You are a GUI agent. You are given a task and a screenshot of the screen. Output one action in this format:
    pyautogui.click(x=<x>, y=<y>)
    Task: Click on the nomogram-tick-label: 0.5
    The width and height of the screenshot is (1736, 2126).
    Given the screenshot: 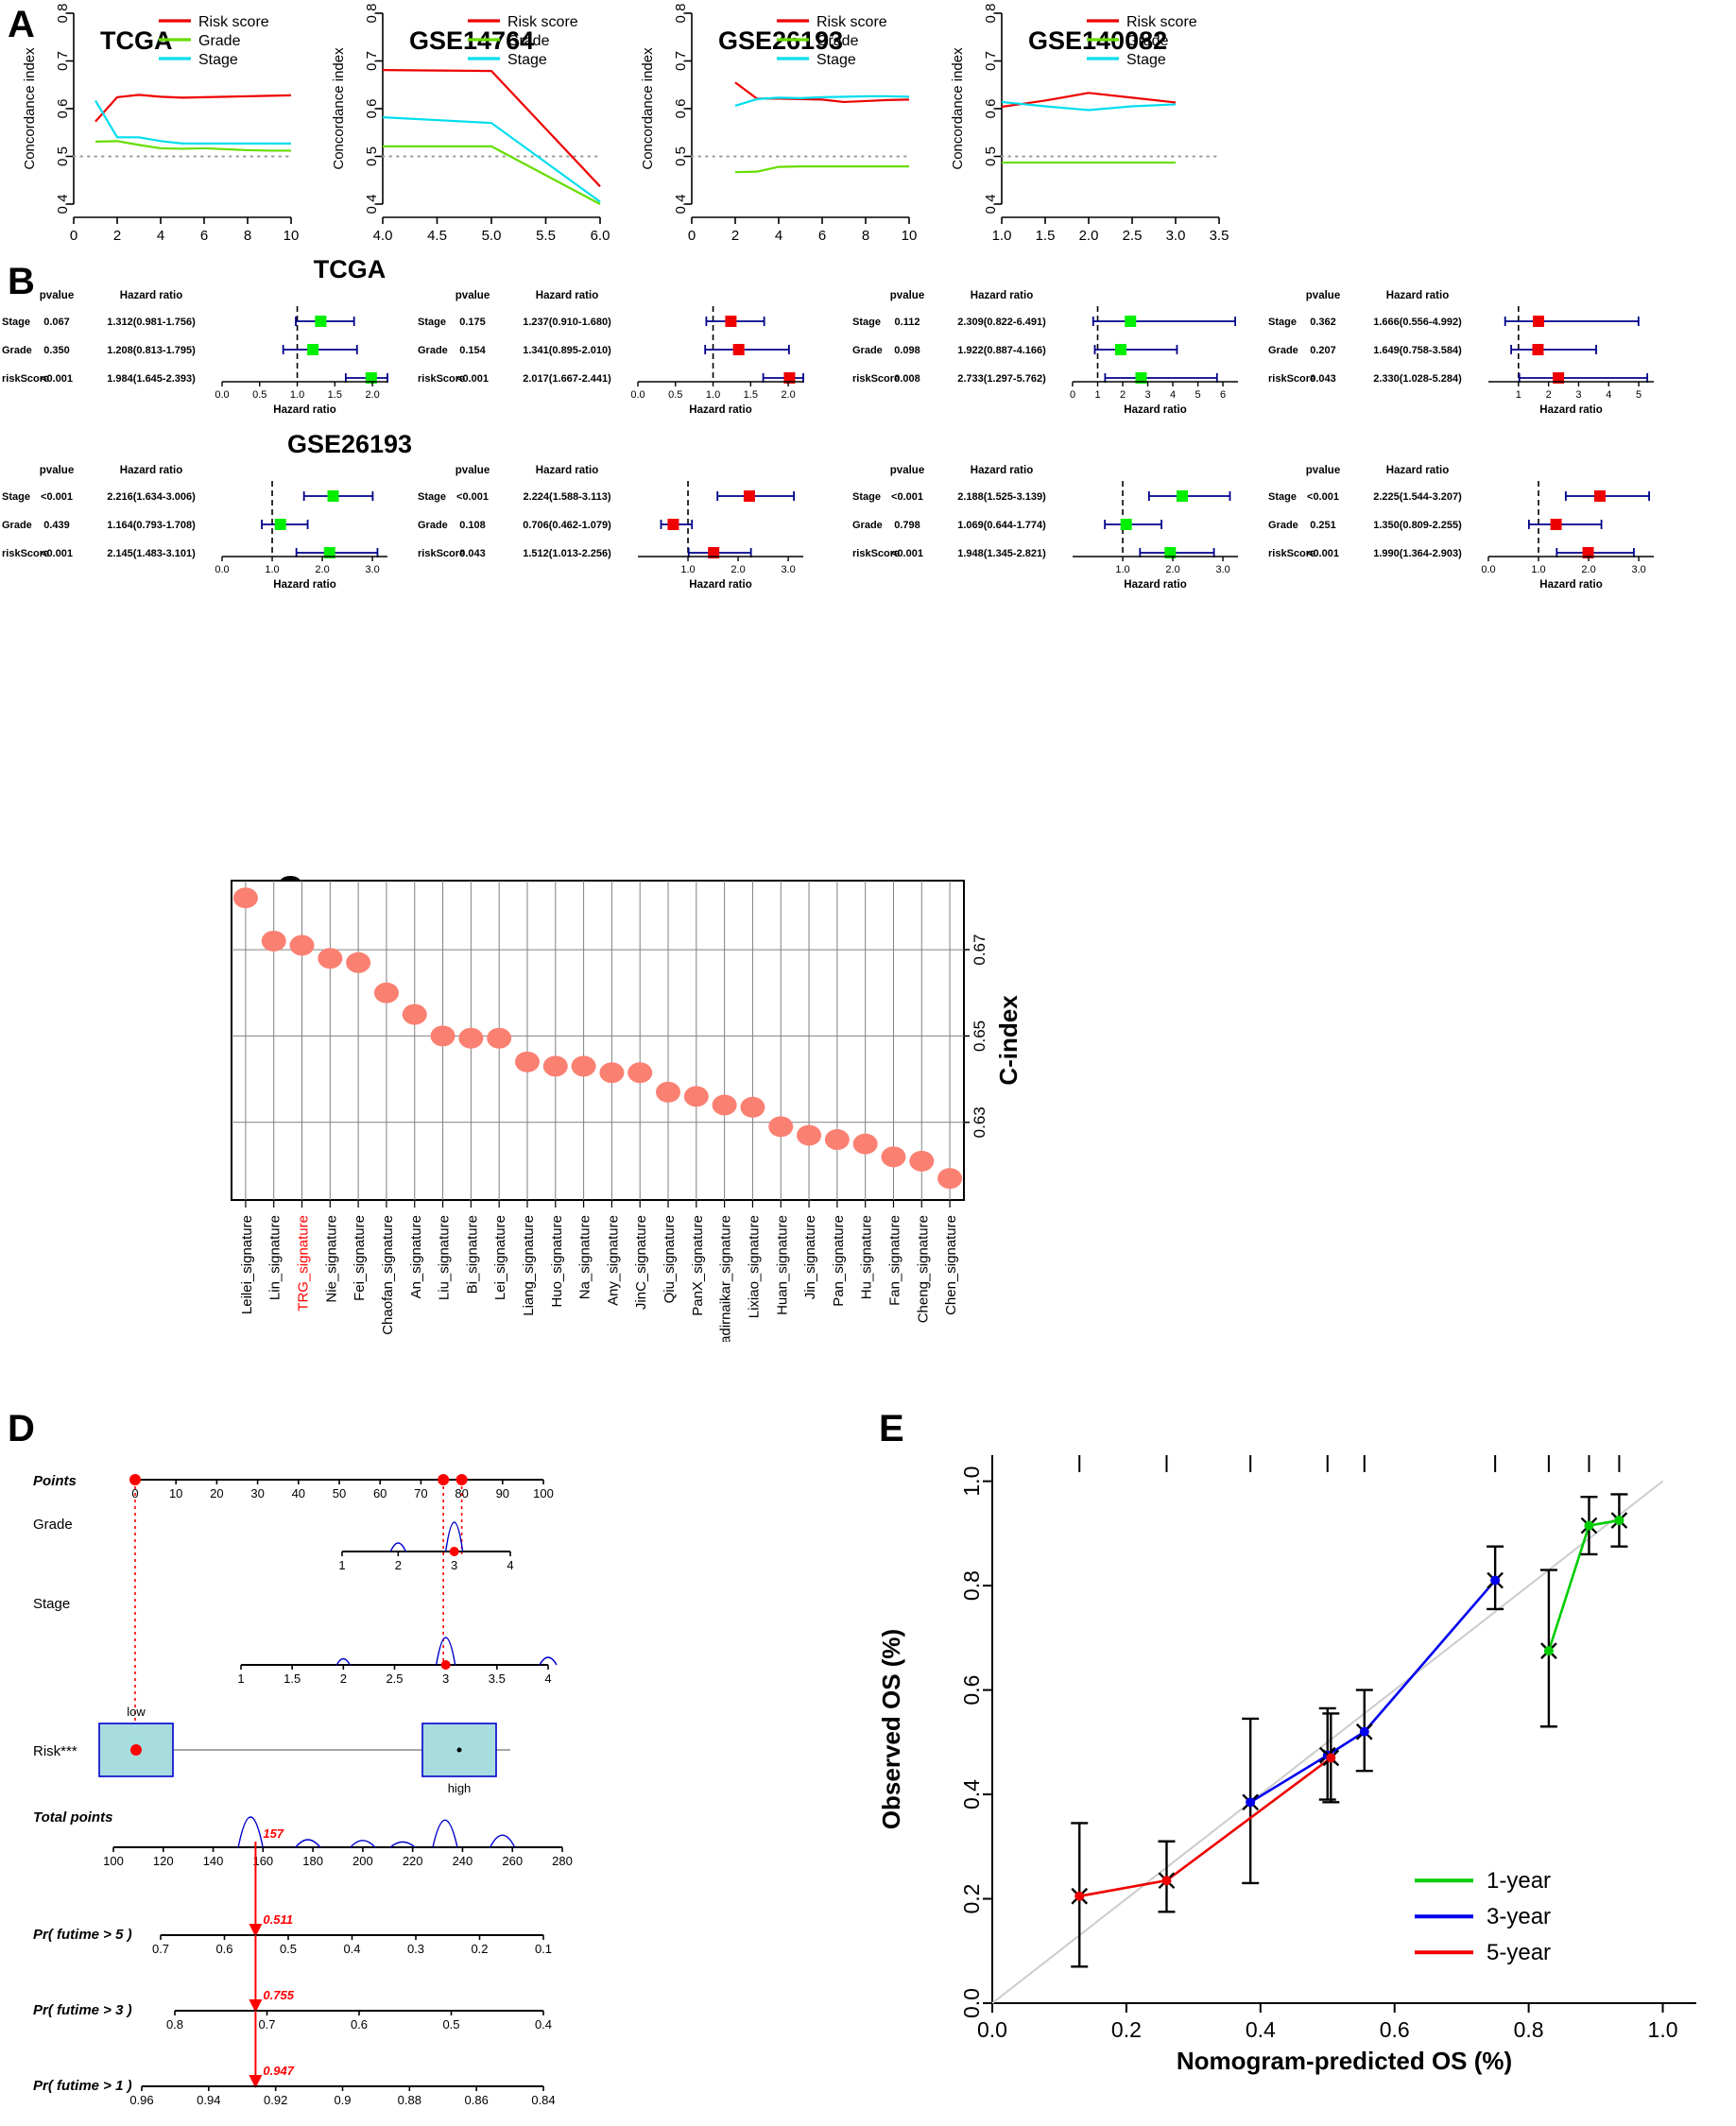 What is the action you would take?
    pyautogui.click(x=450, y=2024)
    